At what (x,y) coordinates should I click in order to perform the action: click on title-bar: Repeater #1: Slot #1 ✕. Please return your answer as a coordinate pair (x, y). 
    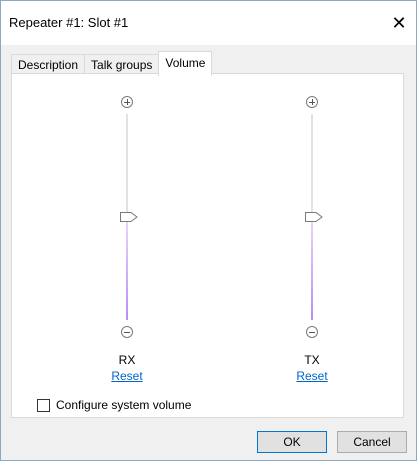
    Looking at the image, I should click on (208, 23).